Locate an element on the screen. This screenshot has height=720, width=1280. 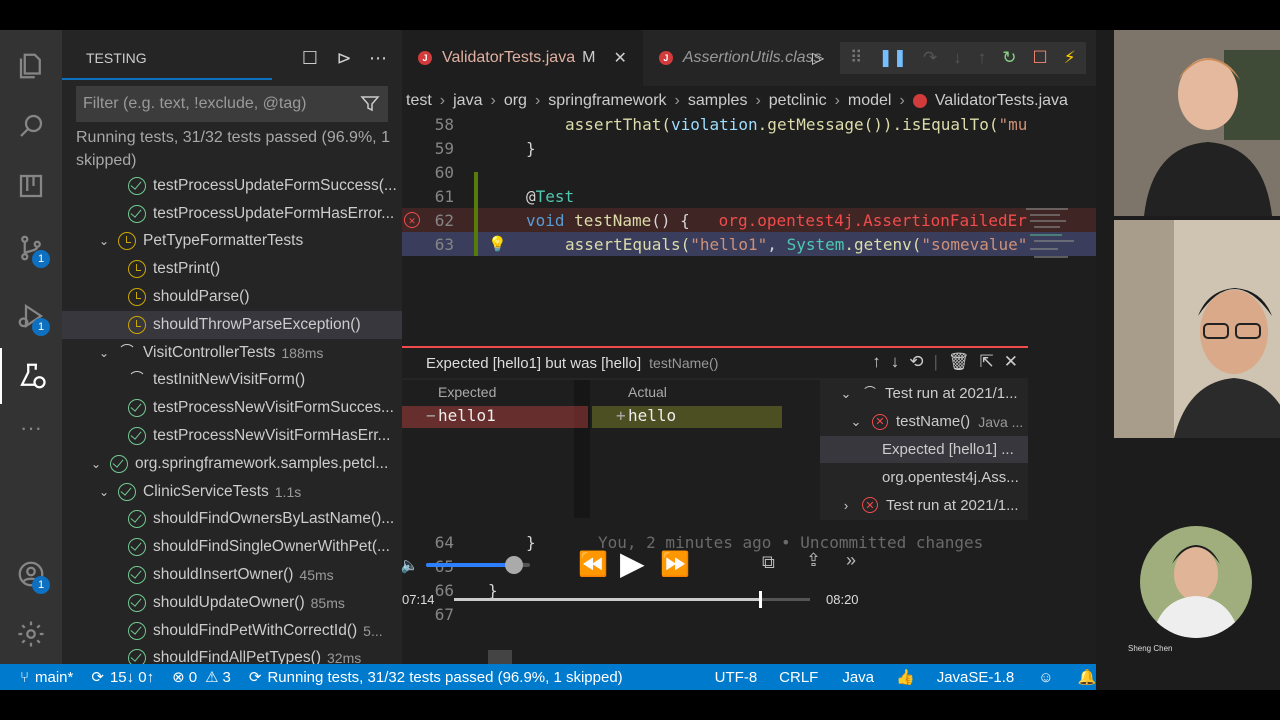
breadcrumb-item: java is located at coordinates (467, 101).